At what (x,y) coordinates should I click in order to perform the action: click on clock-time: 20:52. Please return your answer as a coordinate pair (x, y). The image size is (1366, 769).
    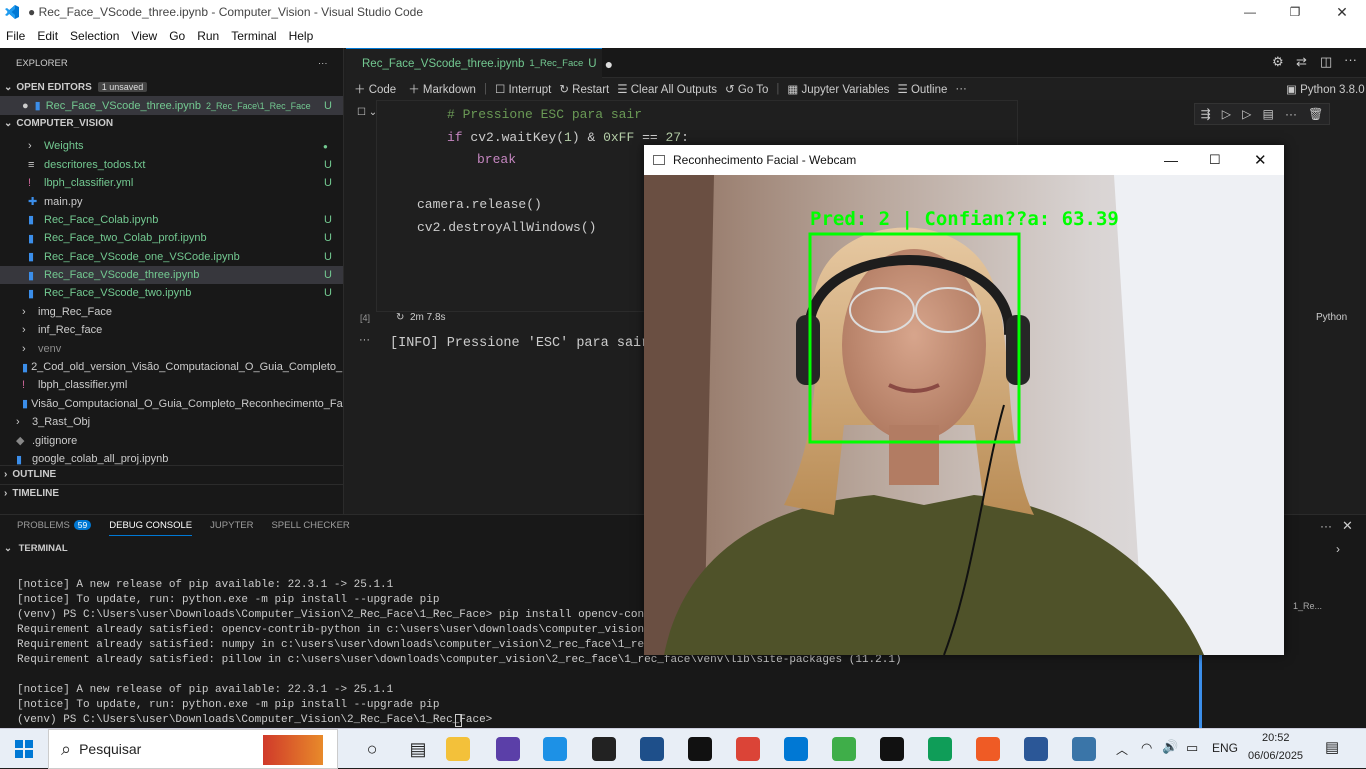
    Looking at the image, I should click on (1276, 738).